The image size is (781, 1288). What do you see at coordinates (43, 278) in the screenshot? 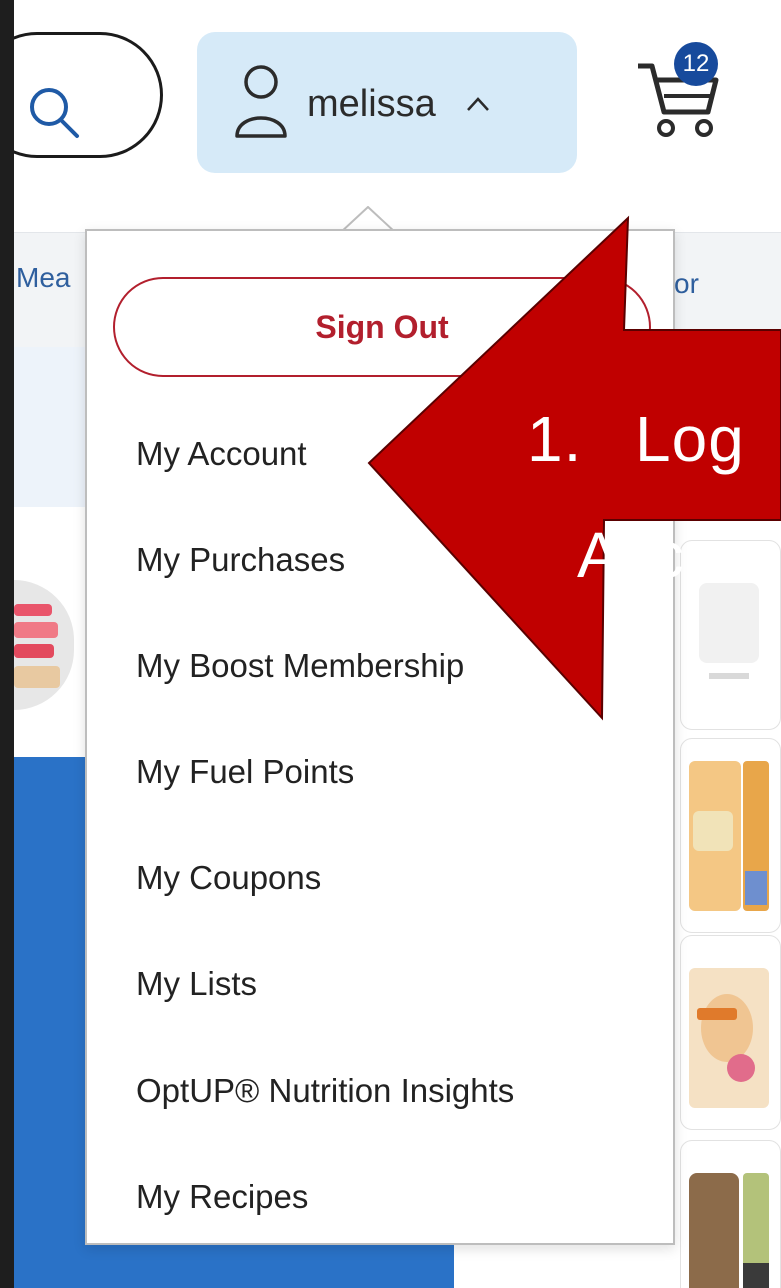
I see `nav-item-meal: Mea` at bounding box center [43, 278].